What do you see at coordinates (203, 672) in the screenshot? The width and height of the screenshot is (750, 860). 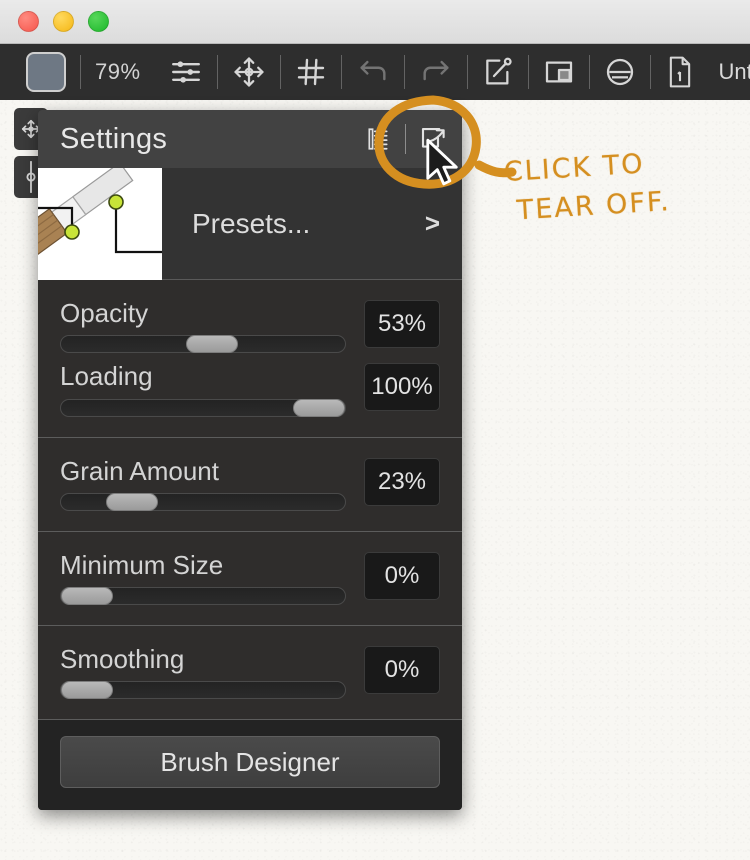 I see `control-left: Smoothing` at bounding box center [203, 672].